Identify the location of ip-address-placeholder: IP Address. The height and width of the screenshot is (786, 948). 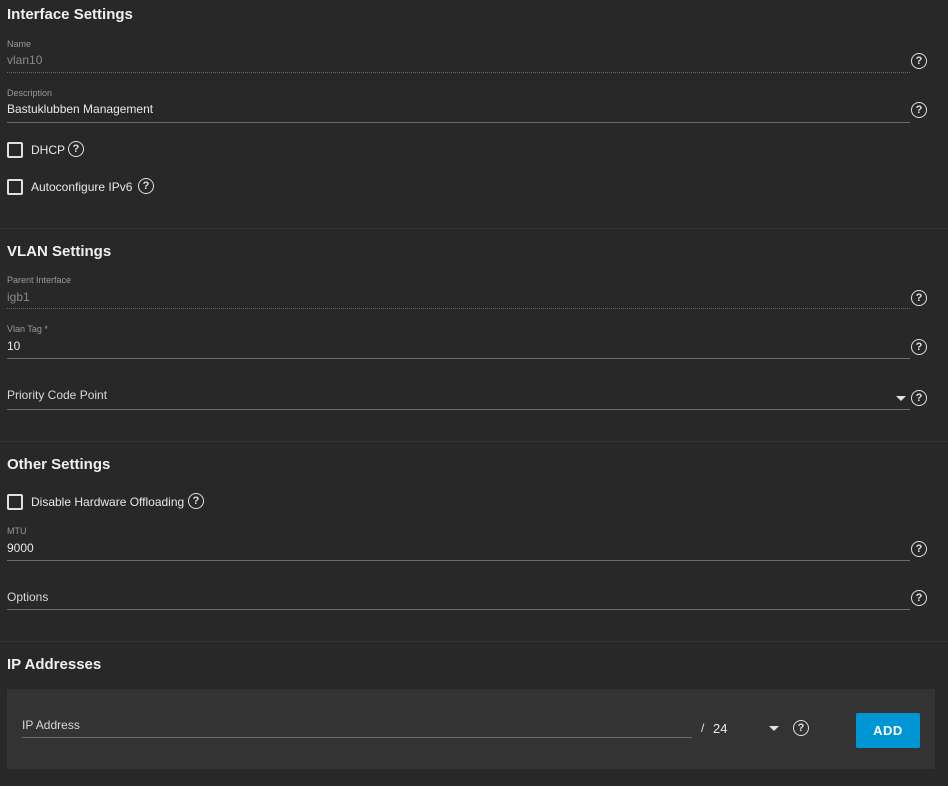
(51, 725).